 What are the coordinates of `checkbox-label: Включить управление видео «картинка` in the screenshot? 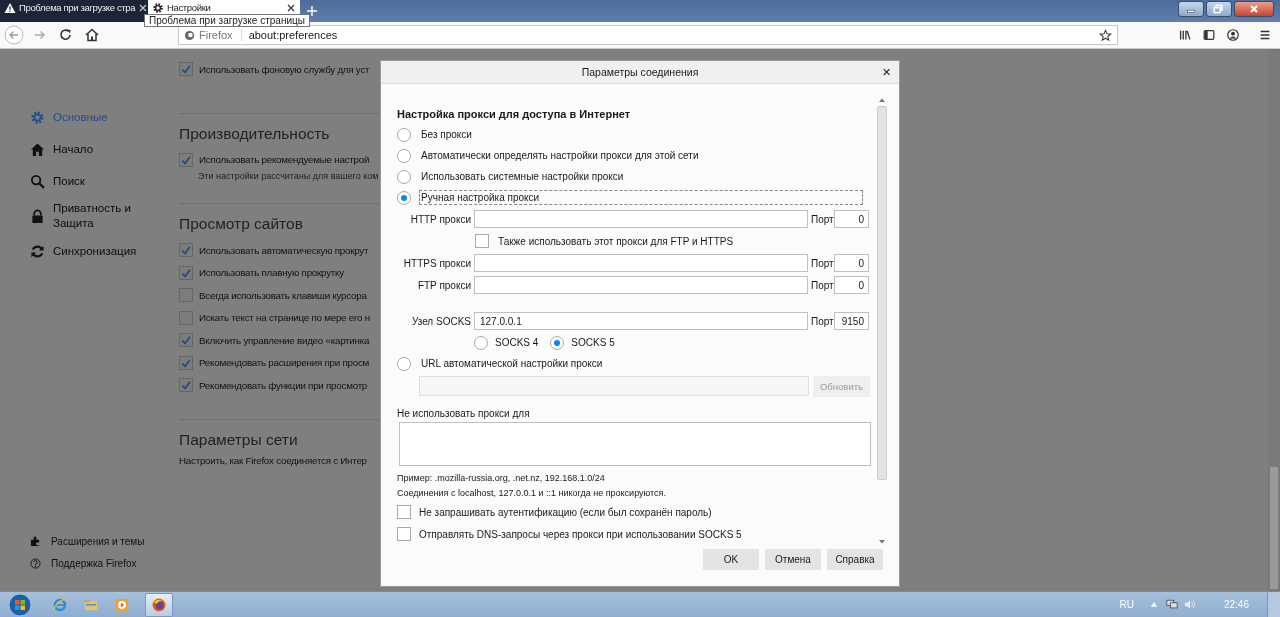 It's located at (284, 340).